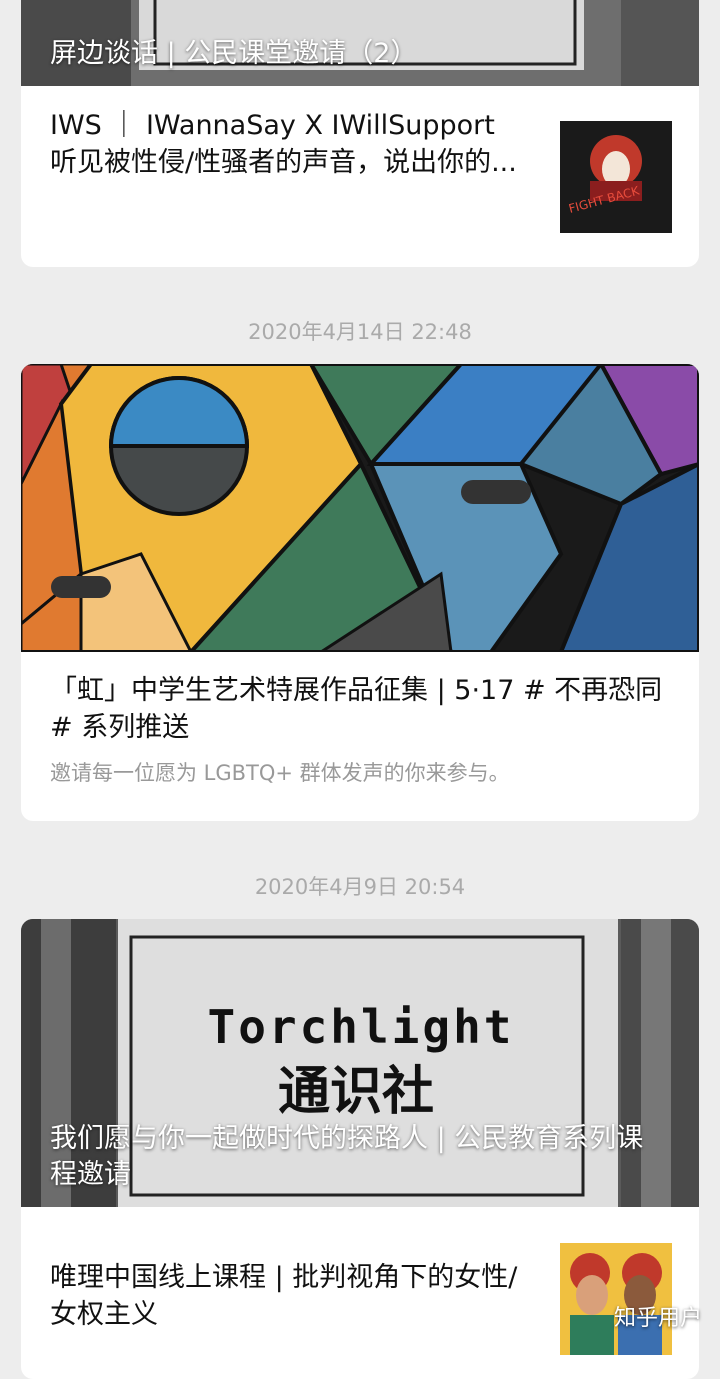  Describe the element at coordinates (280, 773) in the screenshot. I see `article-subtitle: 邀请每一位愿为 LGBTQ+ 群体发声的你来参与。` at that location.